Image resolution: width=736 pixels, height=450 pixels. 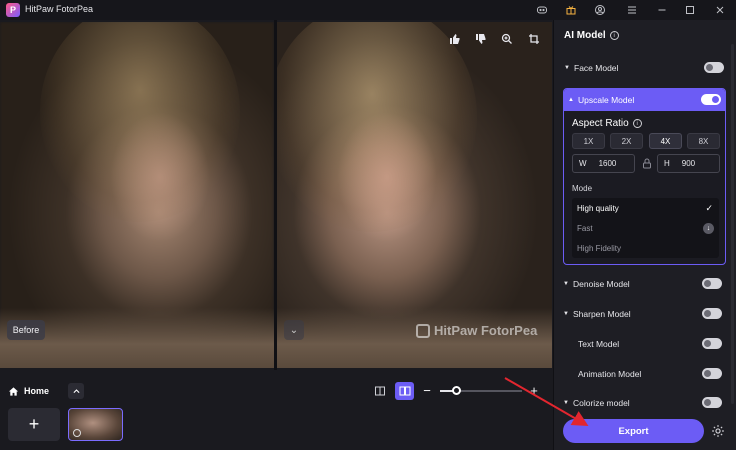 What do you see at coordinates (720, 10) in the screenshot?
I see `close-icon` at bounding box center [720, 10].